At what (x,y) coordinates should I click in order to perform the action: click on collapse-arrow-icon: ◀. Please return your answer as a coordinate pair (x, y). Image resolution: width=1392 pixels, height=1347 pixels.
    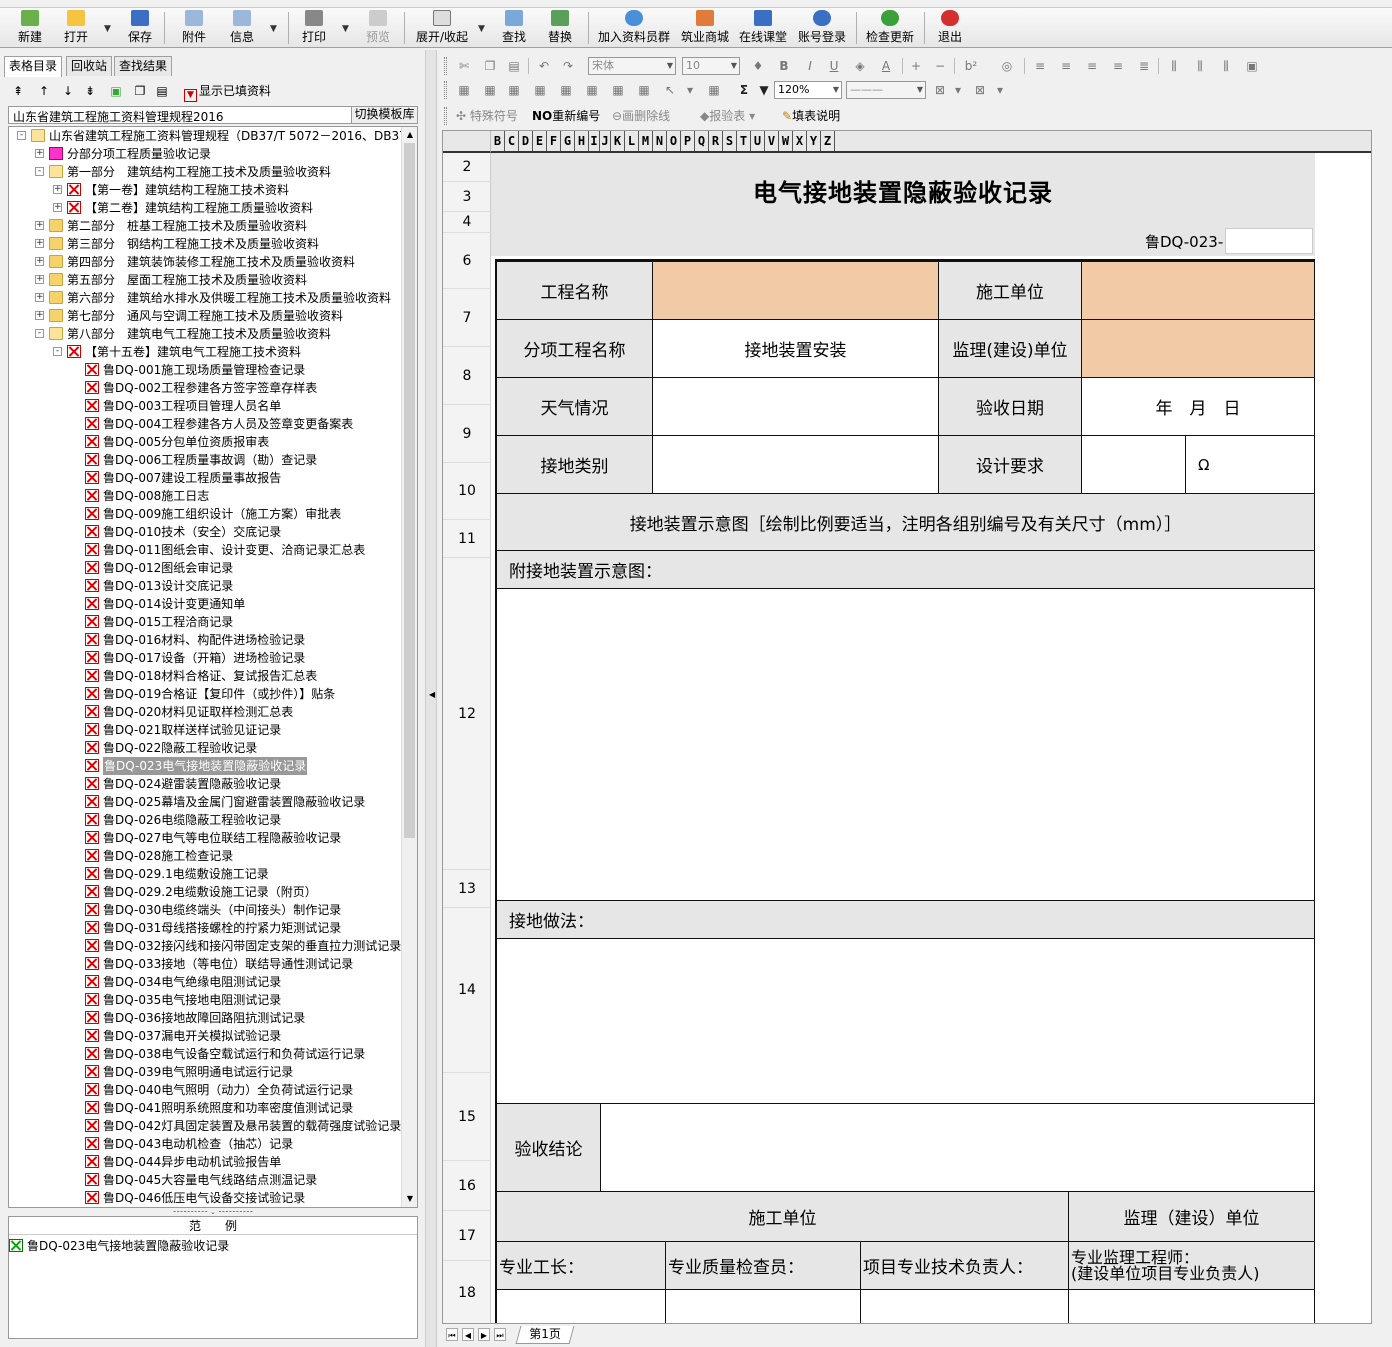
    Looking at the image, I should click on (432, 694).